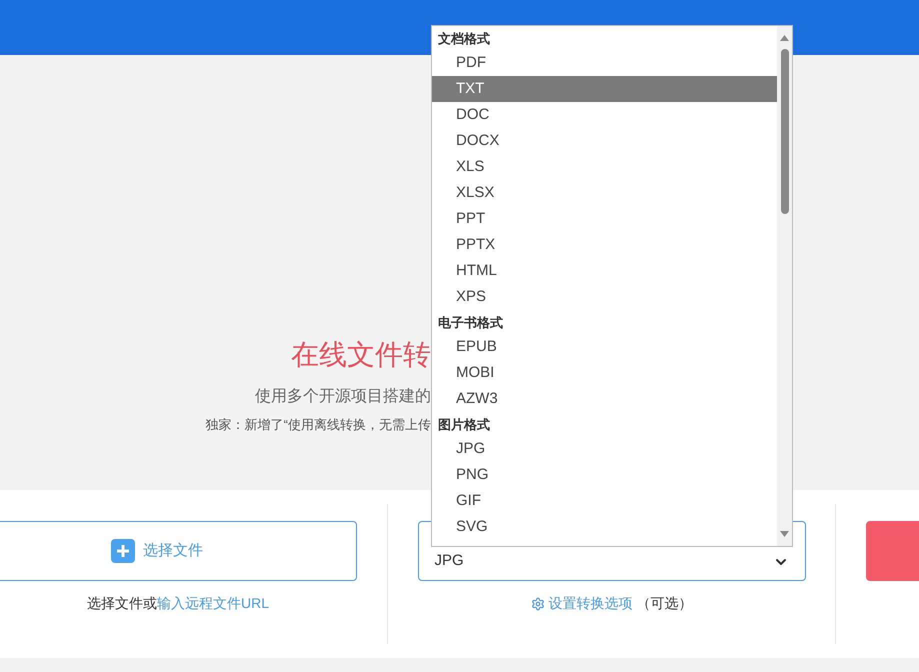 Image resolution: width=919 pixels, height=672 pixels. I want to click on option-group-label: 图片格式, so click(464, 425).